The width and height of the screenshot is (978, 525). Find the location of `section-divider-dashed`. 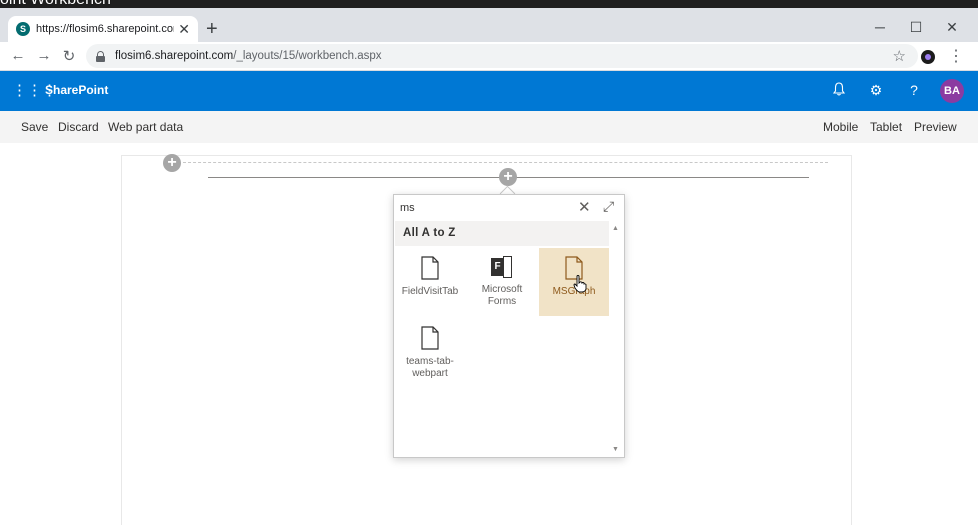

section-divider-dashed is located at coordinates (505, 162).